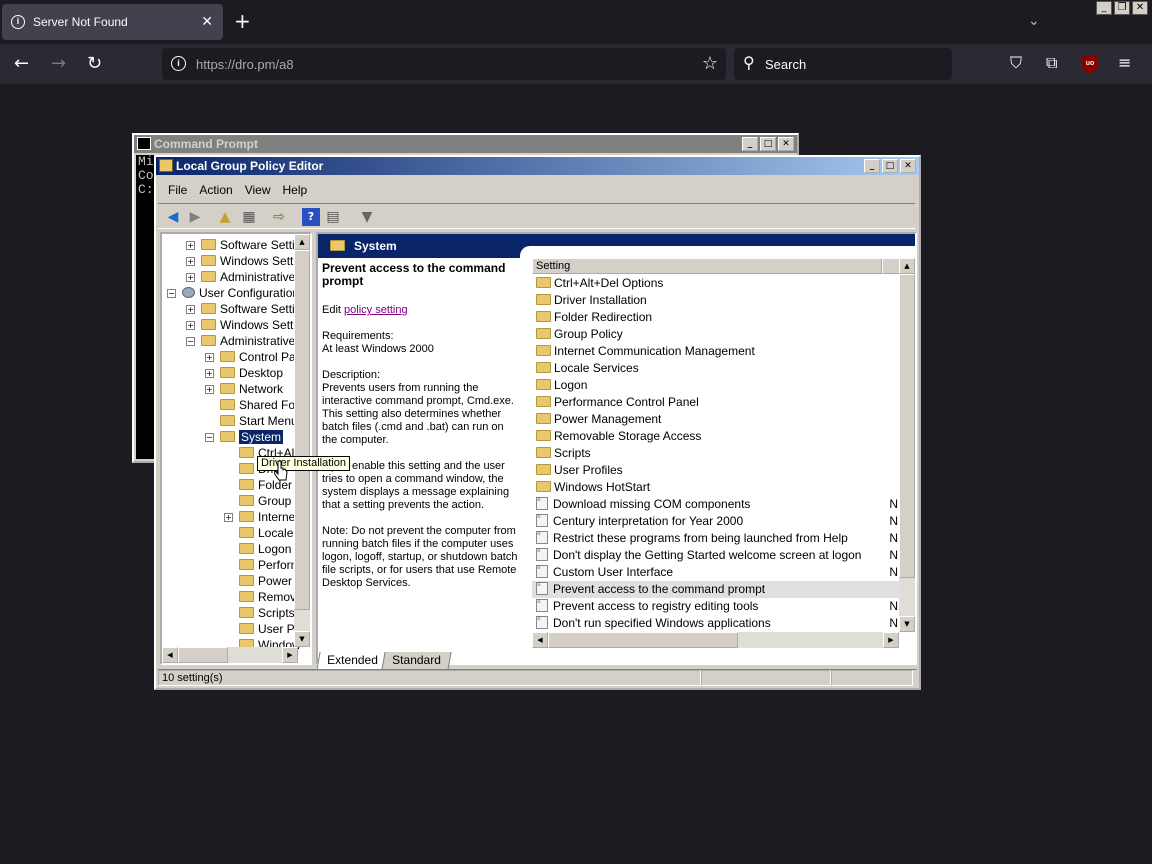  What do you see at coordinates (242, 21) in the screenshot?
I see `new-tab-button: +` at bounding box center [242, 21].